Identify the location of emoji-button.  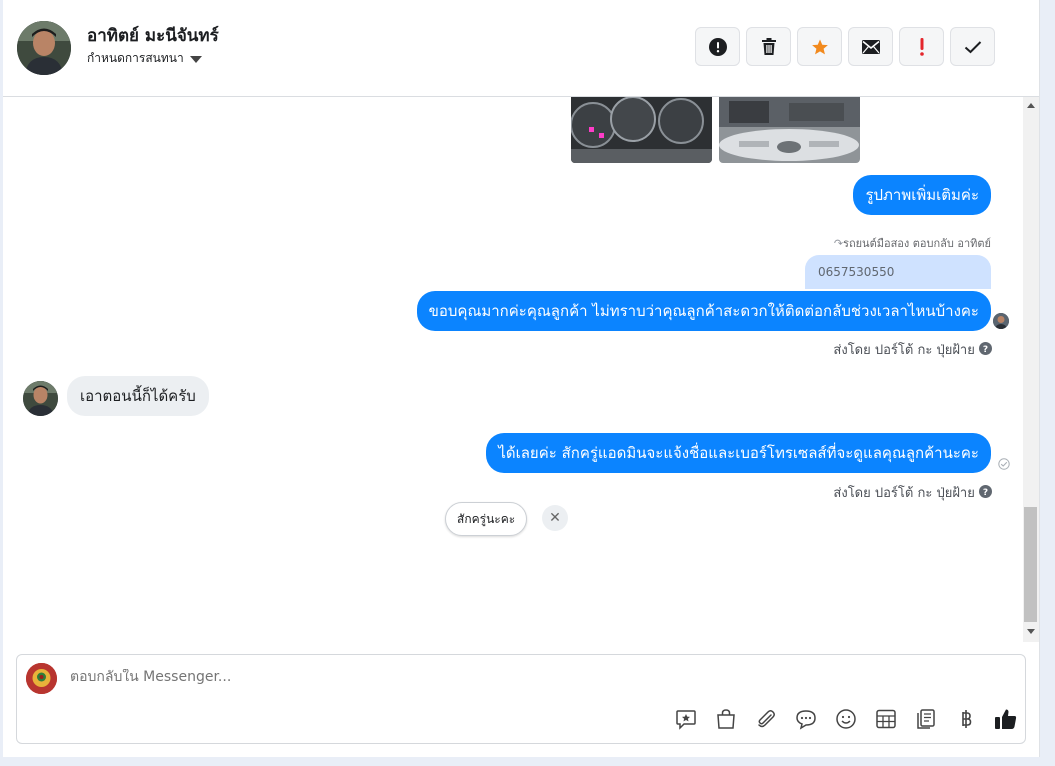
(846, 719).